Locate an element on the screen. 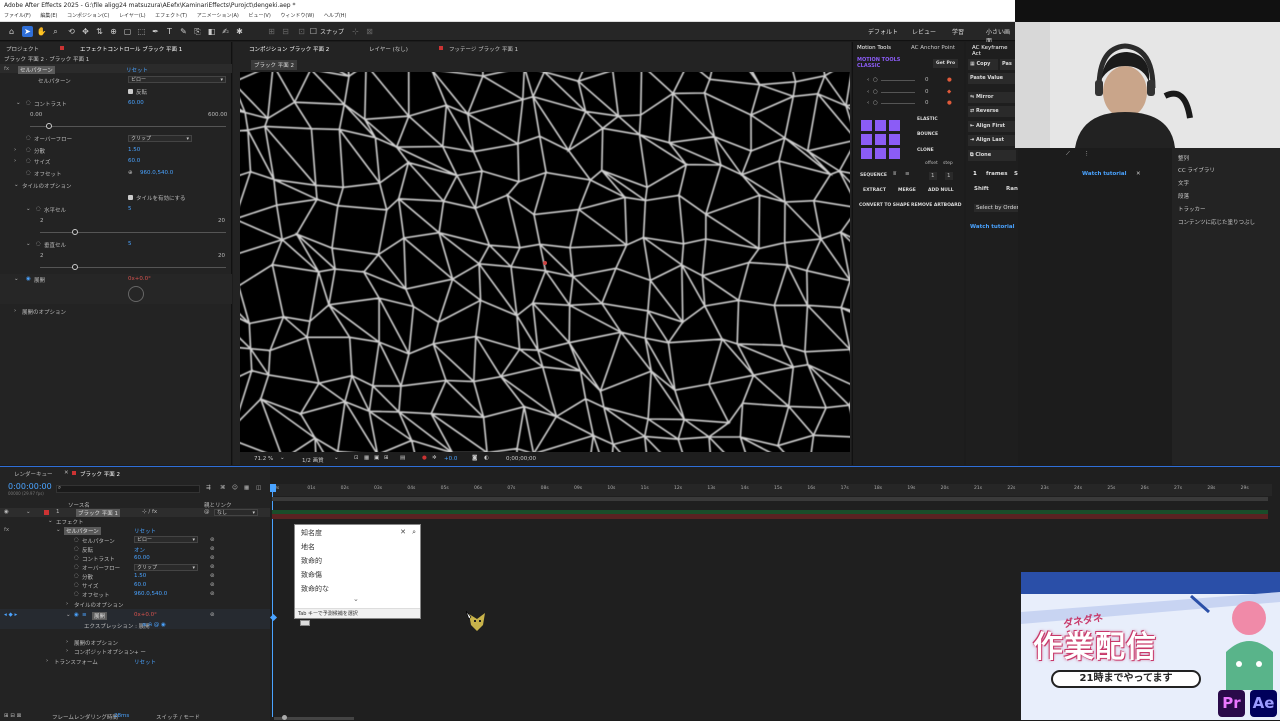 This screenshot has height=721, width=1280. dolly-tool-icon: ⇅ is located at coordinates (99, 31).